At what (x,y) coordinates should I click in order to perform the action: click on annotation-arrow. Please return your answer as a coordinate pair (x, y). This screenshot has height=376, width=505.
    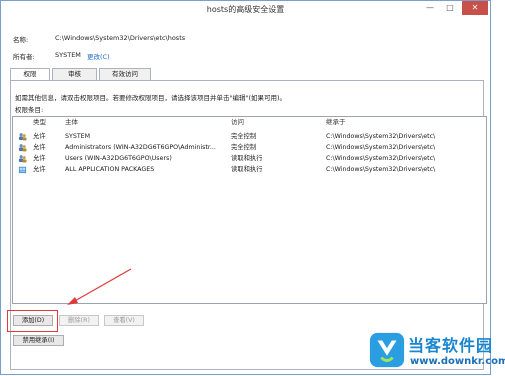
    Looking at the image, I should click on (99, 286).